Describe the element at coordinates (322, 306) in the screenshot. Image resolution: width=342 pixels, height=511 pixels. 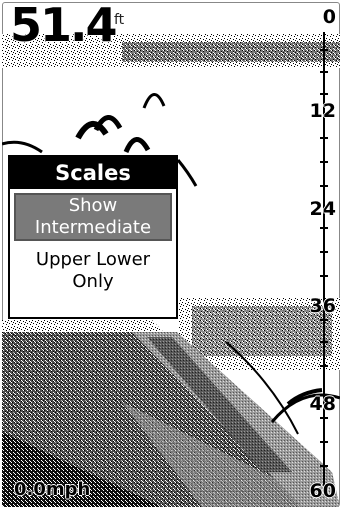
I see `depth-tick-36: 36` at that location.